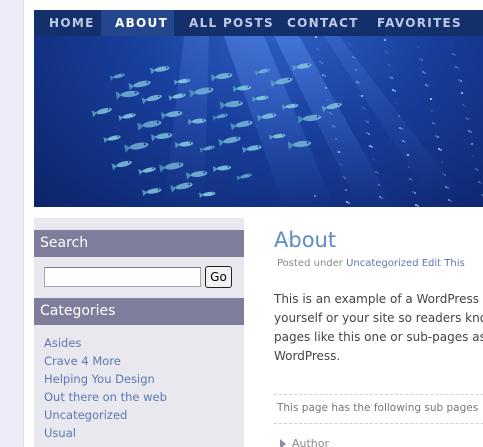 The image size is (483, 447). Describe the element at coordinates (137, 23) in the screenshot. I see `nav-item-about: ABOUT` at that location.